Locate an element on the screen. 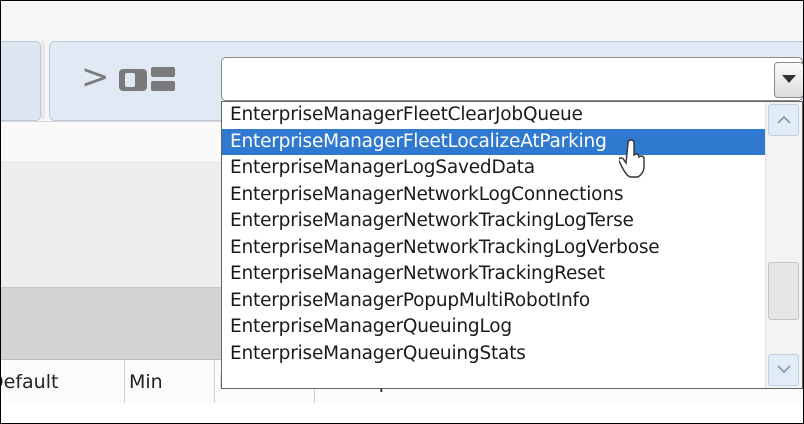 The width and height of the screenshot is (804, 424). column-header-default: Default is located at coordinates (63, 382).